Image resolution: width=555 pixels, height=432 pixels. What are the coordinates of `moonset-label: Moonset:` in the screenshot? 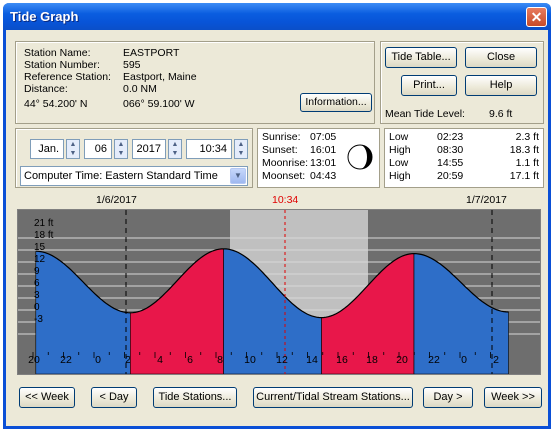 It's located at (284, 176).